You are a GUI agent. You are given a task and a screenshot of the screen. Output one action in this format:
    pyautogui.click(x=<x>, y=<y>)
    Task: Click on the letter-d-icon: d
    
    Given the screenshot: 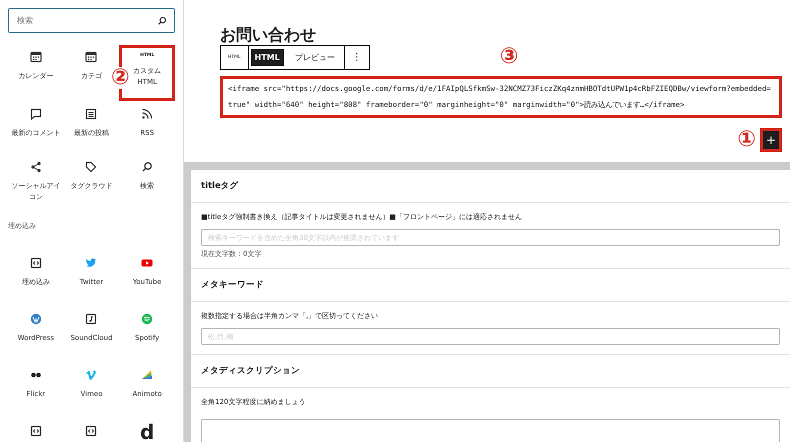 What is the action you would take?
    pyautogui.click(x=147, y=432)
    